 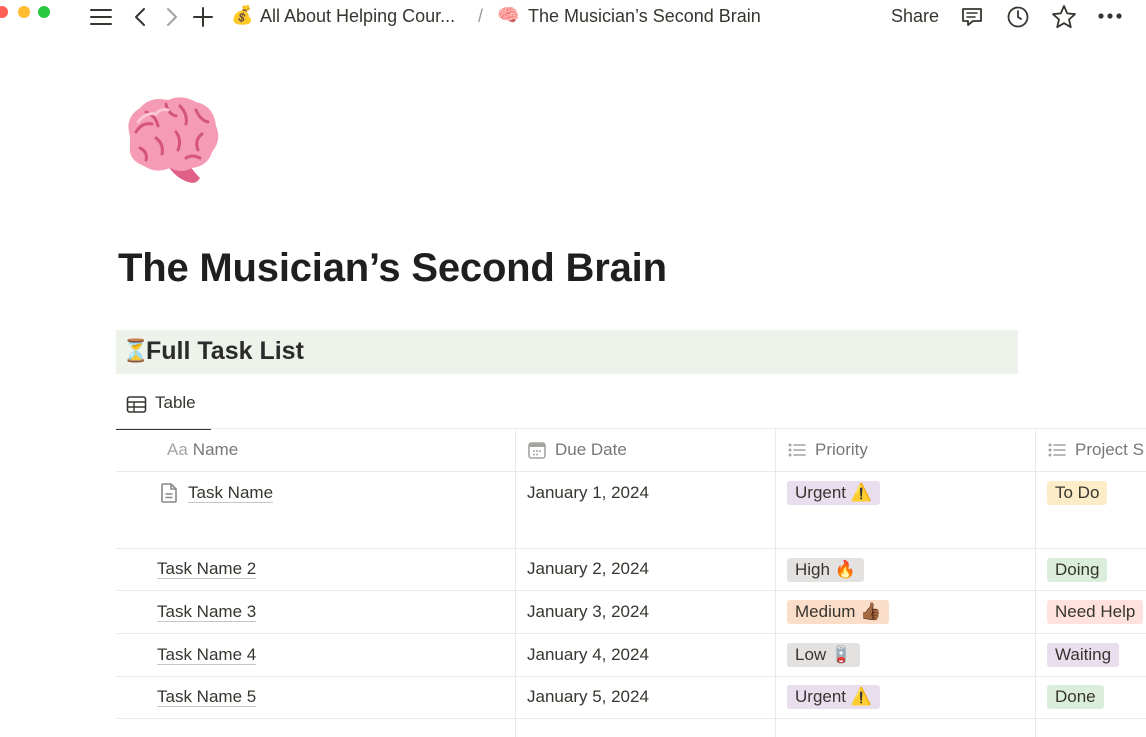 What do you see at coordinates (1110, 18) in the screenshot?
I see `more-icon` at bounding box center [1110, 18].